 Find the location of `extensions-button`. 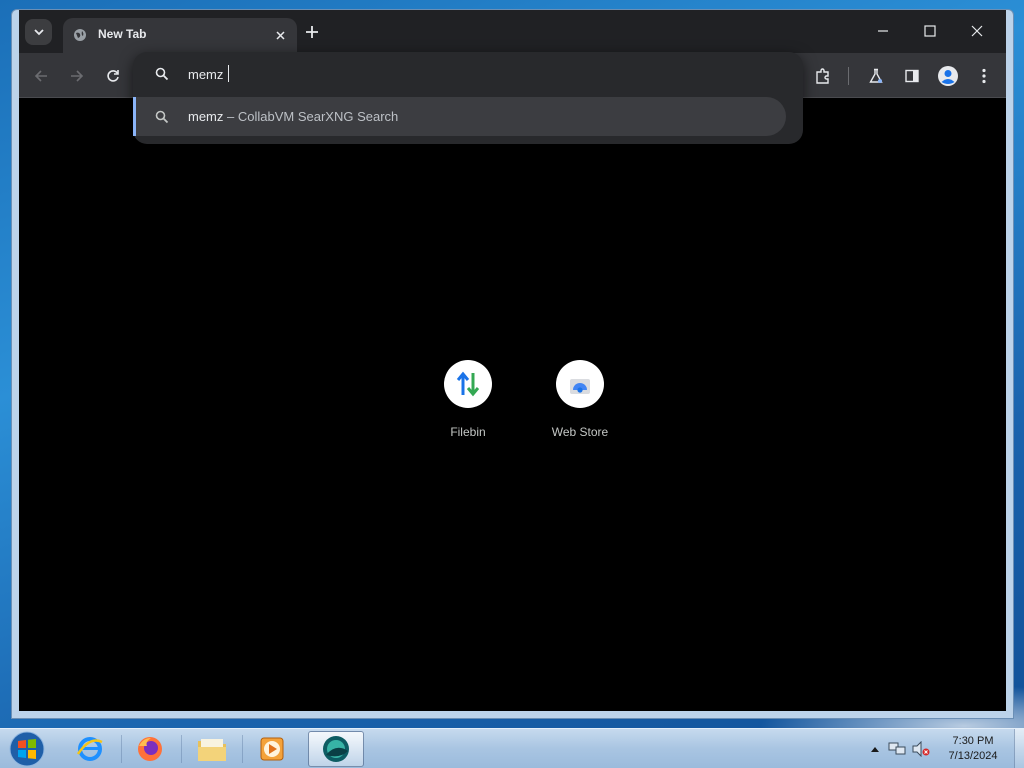

extensions-button is located at coordinates (823, 76).